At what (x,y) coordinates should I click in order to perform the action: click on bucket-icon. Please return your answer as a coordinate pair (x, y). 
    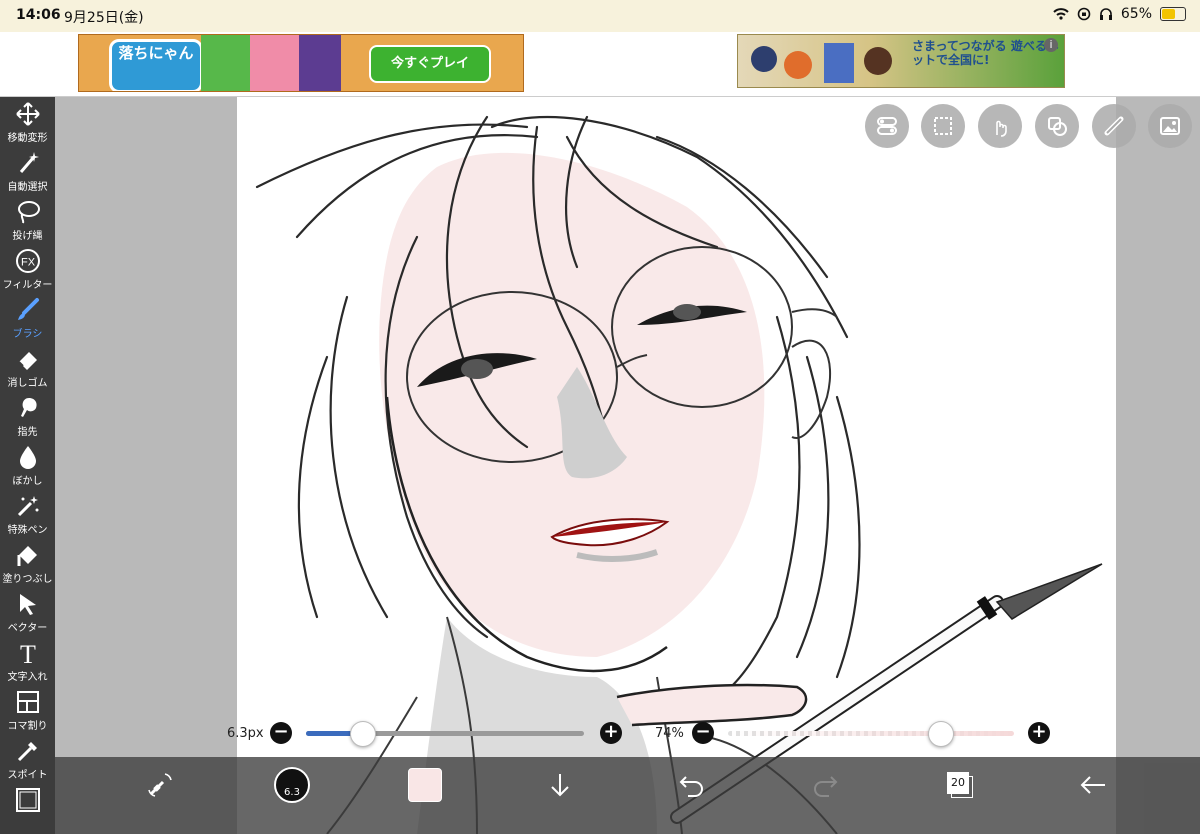
    Looking at the image, I should click on (27, 556).